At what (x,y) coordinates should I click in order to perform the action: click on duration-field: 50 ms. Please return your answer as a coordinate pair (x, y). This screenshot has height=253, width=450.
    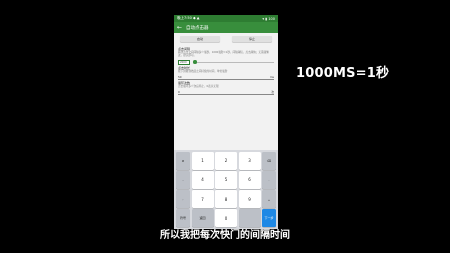
    Looking at the image, I should click on (226, 77).